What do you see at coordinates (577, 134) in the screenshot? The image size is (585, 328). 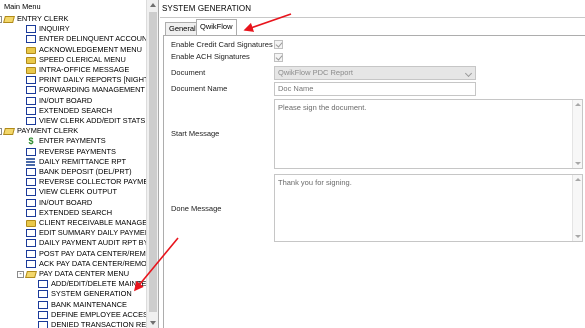 I see `start-message-scrollbar` at bounding box center [577, 134].